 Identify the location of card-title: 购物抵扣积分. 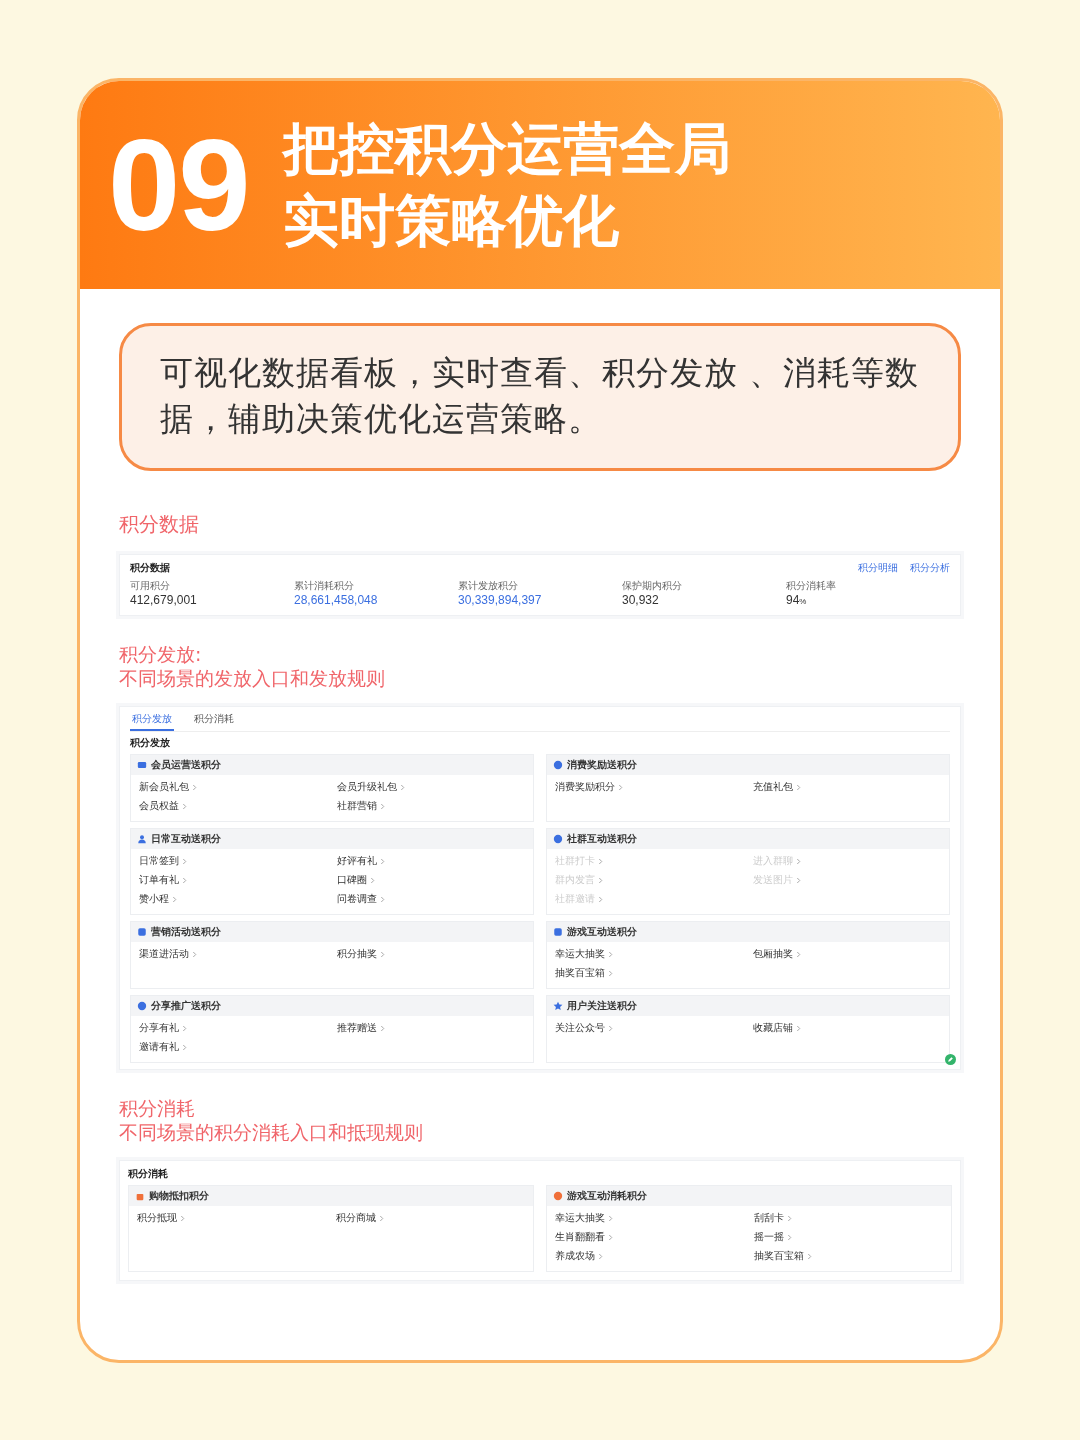
(179, 1196).